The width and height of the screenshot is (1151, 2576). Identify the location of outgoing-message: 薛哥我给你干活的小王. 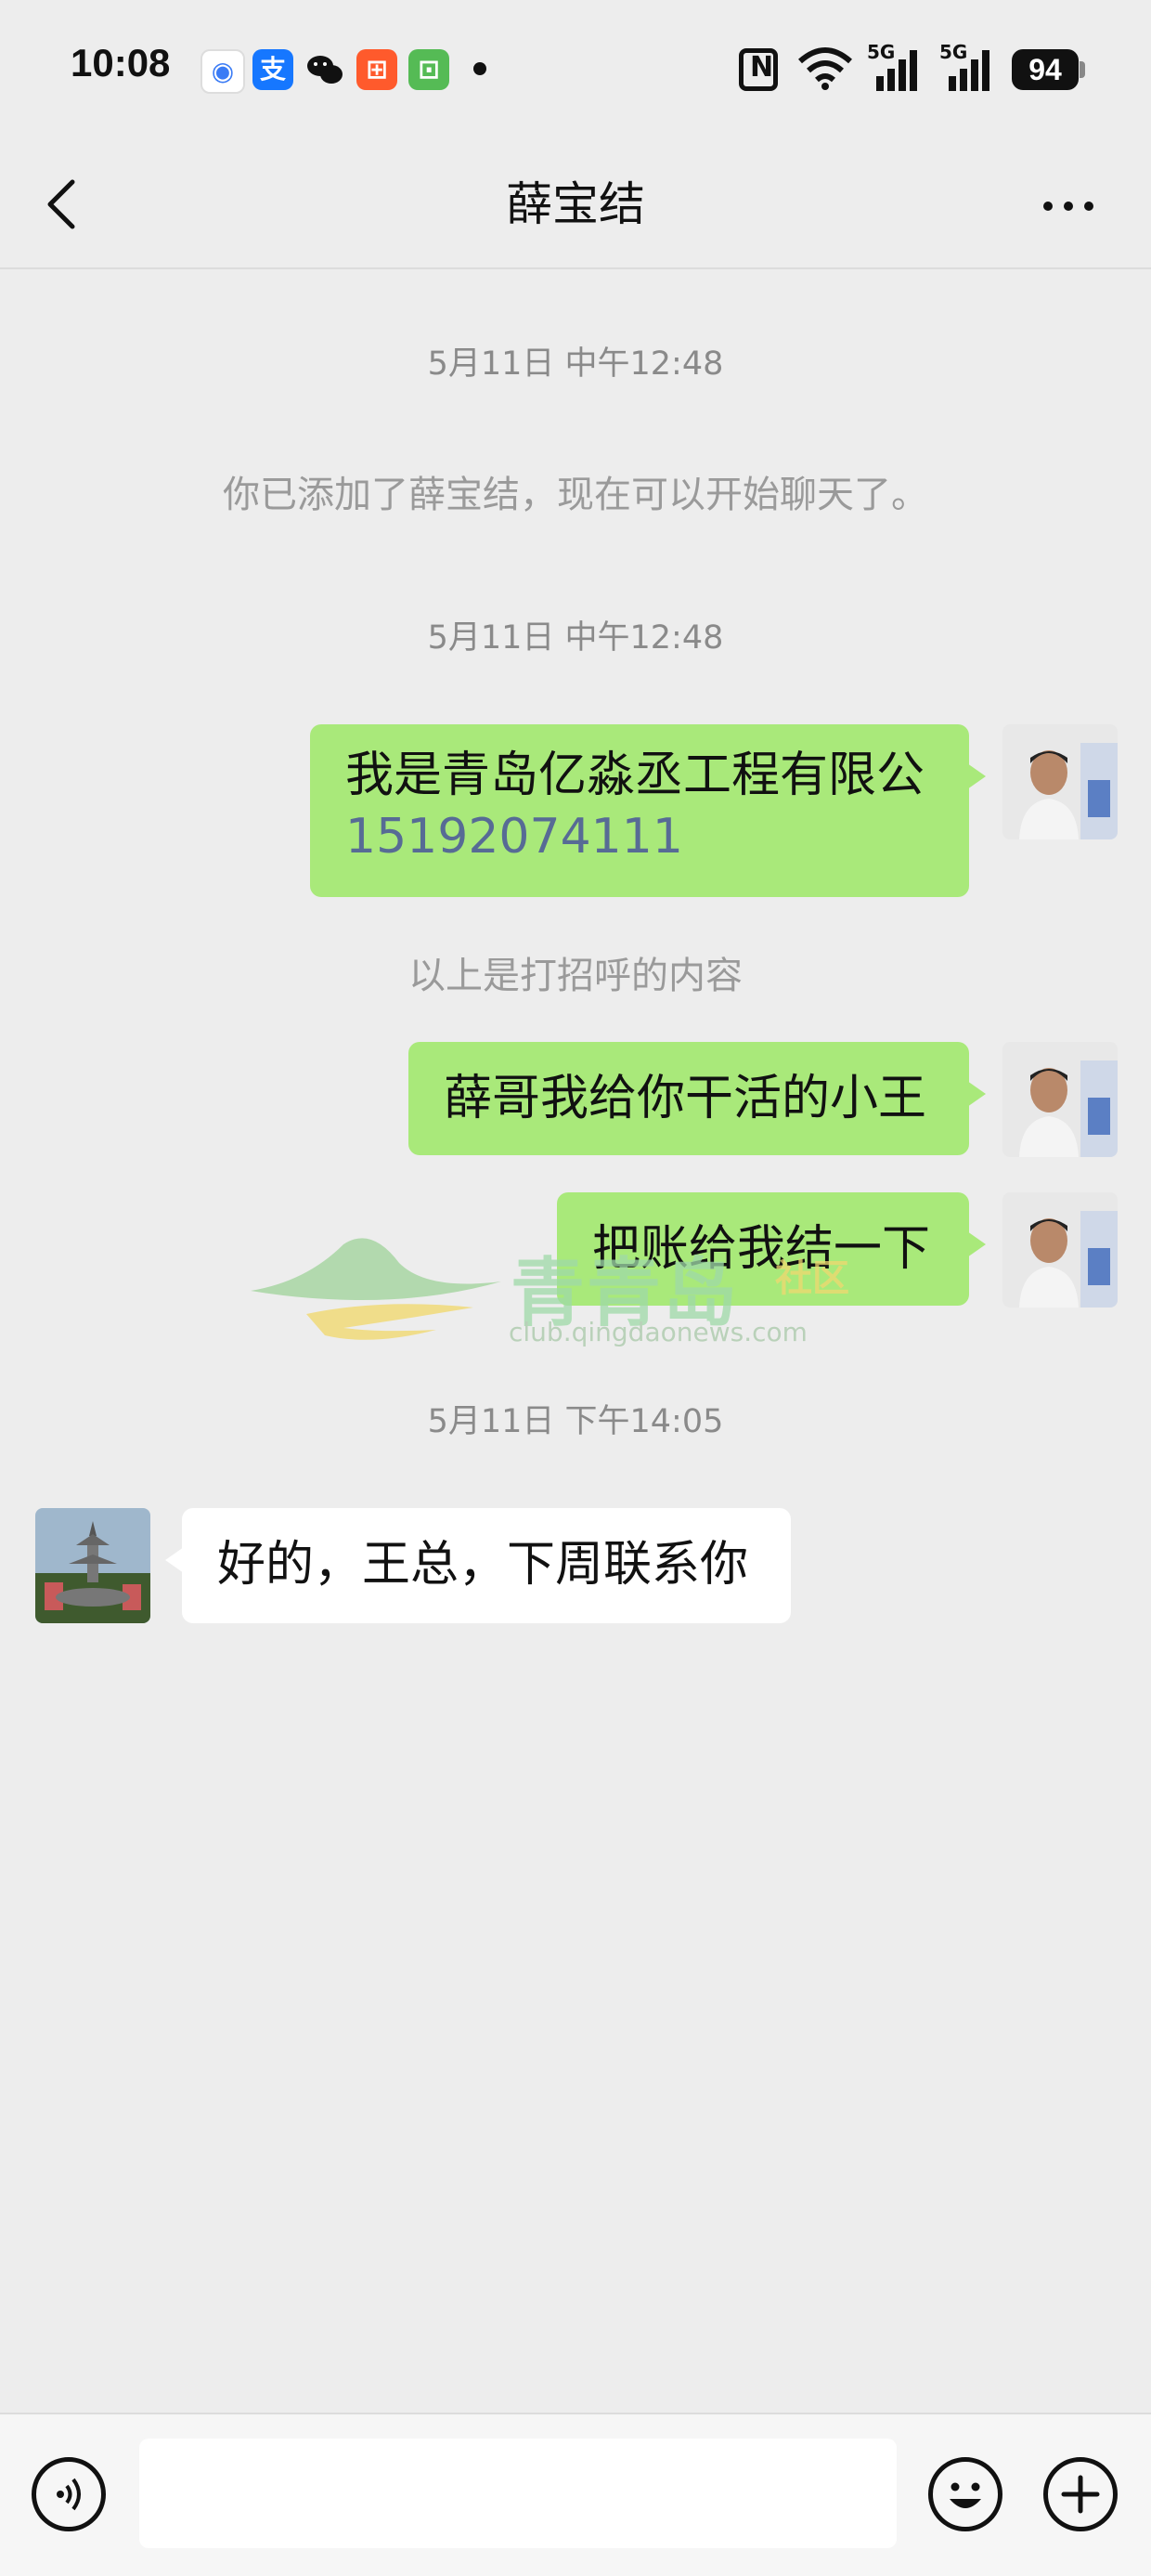
(697, 1098).